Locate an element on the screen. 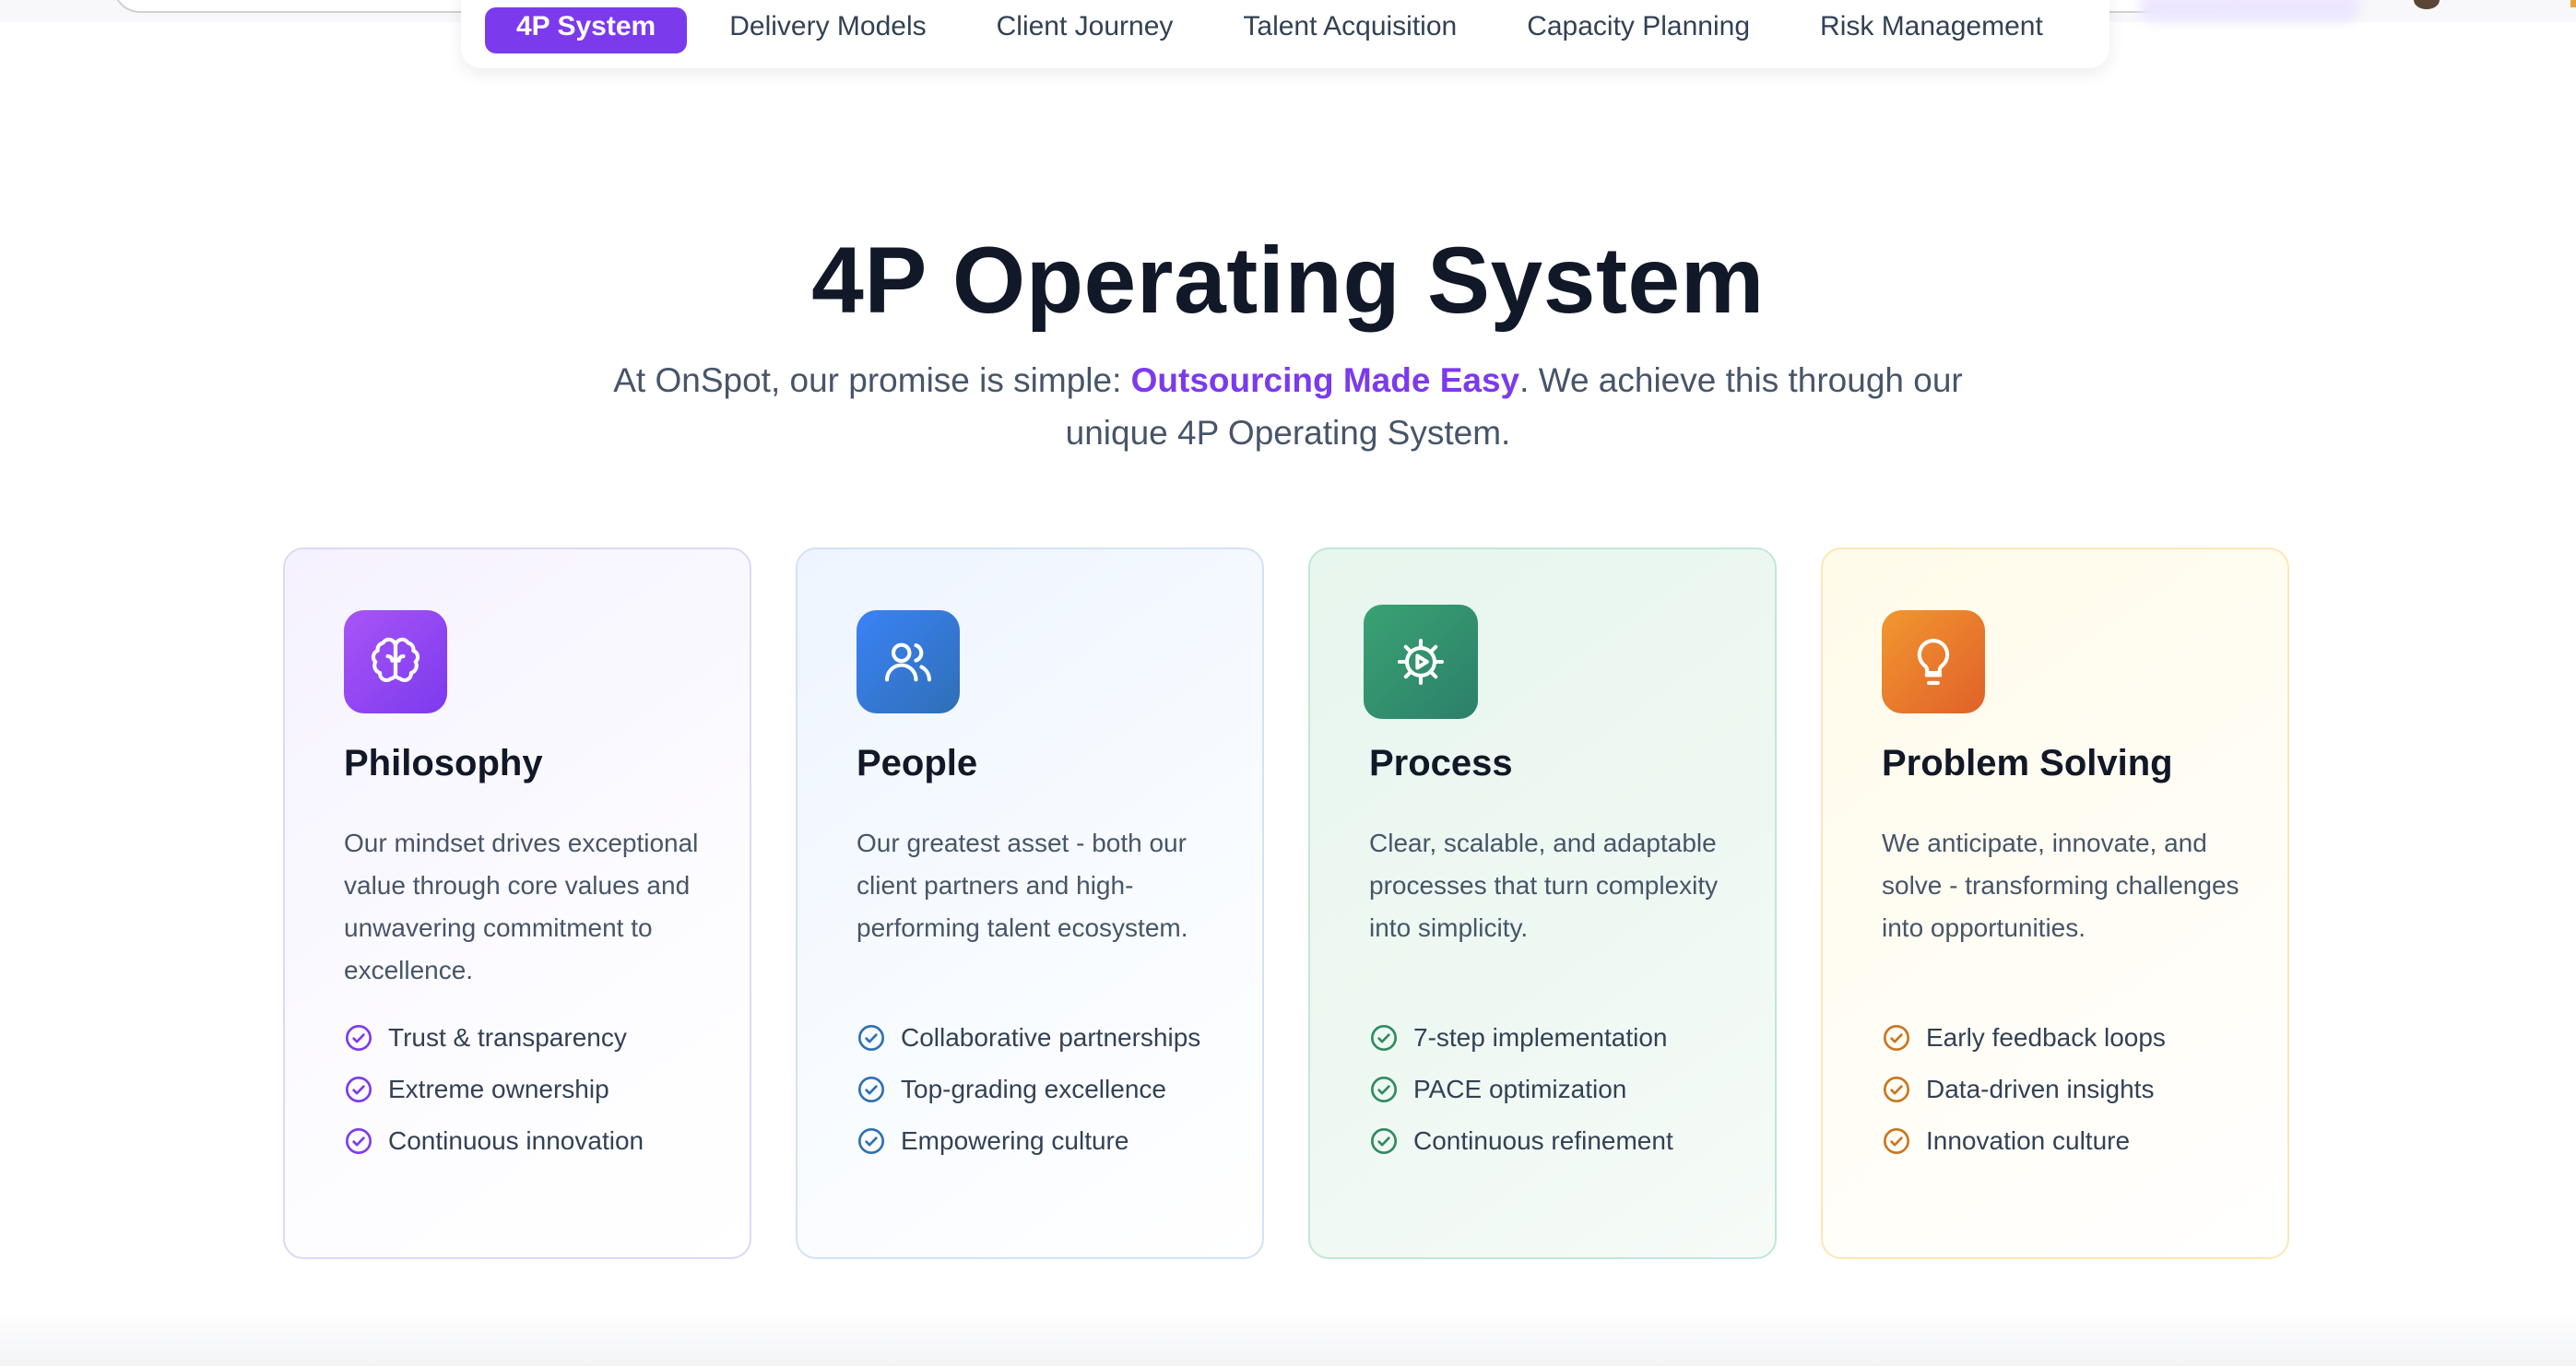 The width and height of the screenshot is (2576, 1366). list-item: Top-grading excellence is located at coordinates (1050, 1089).